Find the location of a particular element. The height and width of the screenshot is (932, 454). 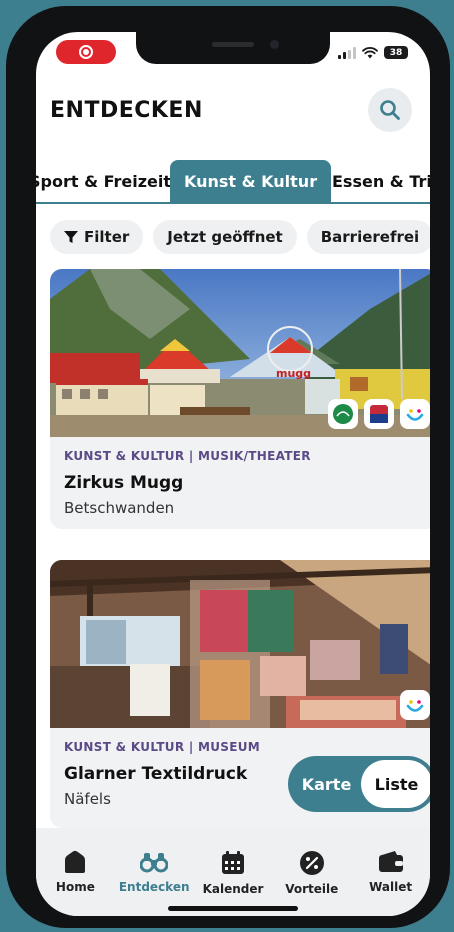

card-category: KUNST & KULTUR | MUSIK/THEATER is located at coordinates (187, 456).